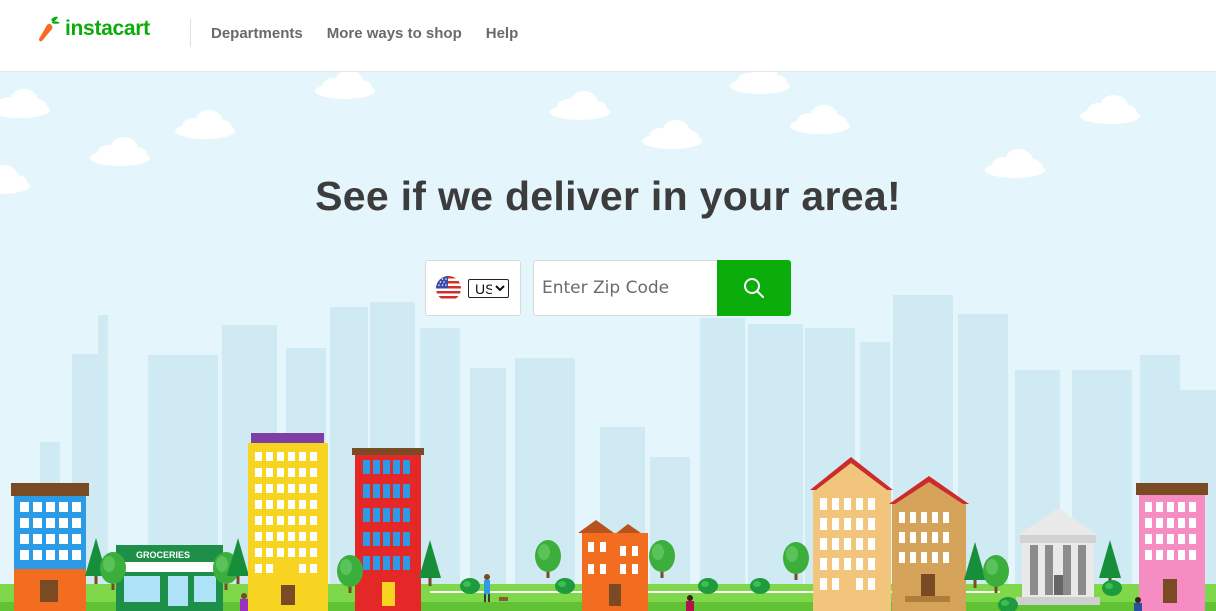  Describe the element at coordinates (190, 33) in the screenshot. I see `header-divider` at that location.